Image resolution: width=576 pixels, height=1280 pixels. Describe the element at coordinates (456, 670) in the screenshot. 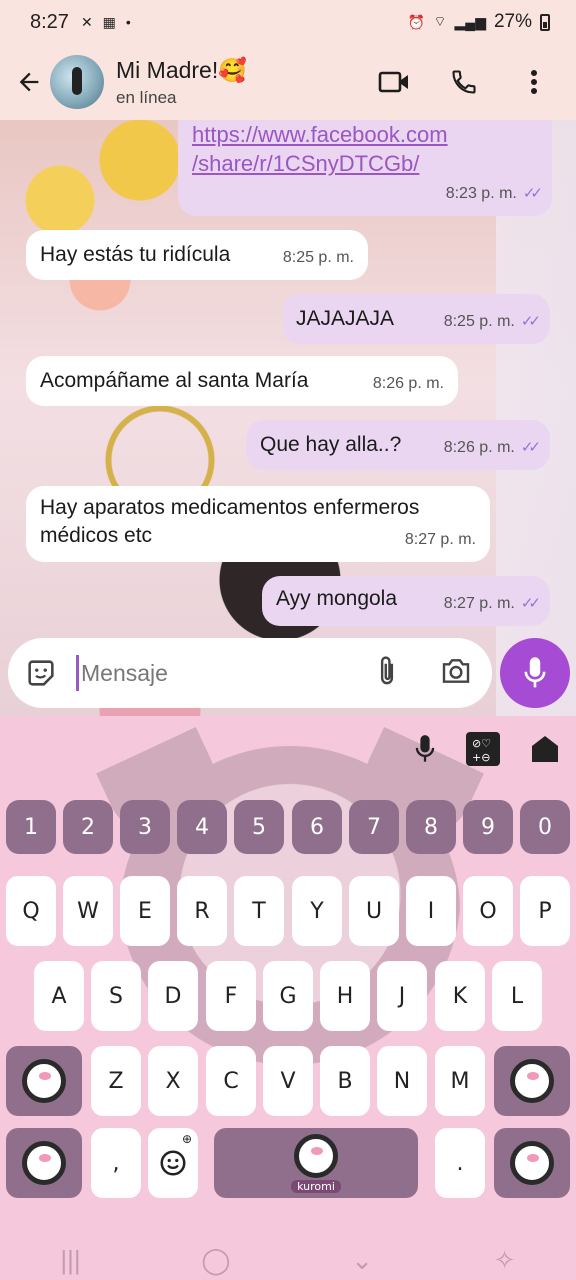

I see `camera-icon` at that location.